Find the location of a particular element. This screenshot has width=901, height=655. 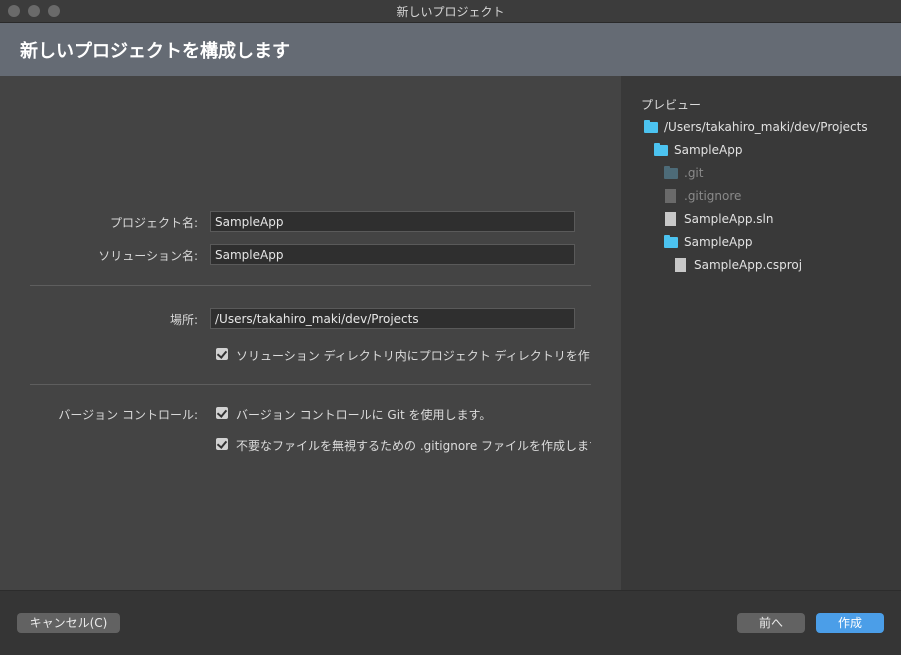

create-gitignore-checkbox: 不要なファイルを無視するための .gitignore ファイルを作成します is located at coordinates (403, 445).